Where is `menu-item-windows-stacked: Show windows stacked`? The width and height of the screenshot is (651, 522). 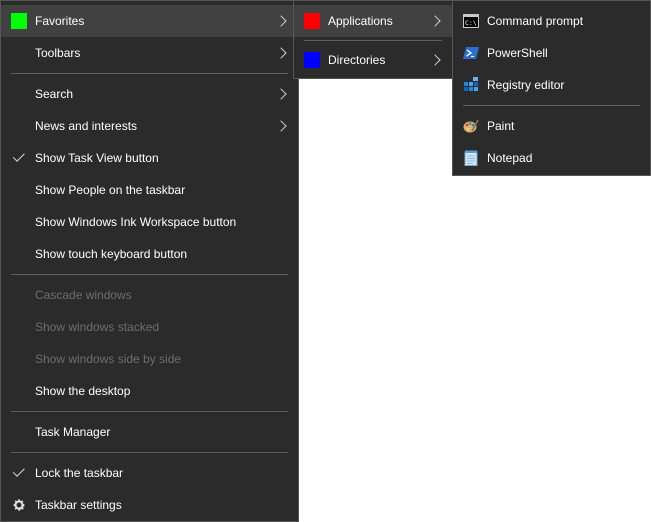 menu-item-windows-stacked: Show windows stacked is located at coordinates (149, 327).